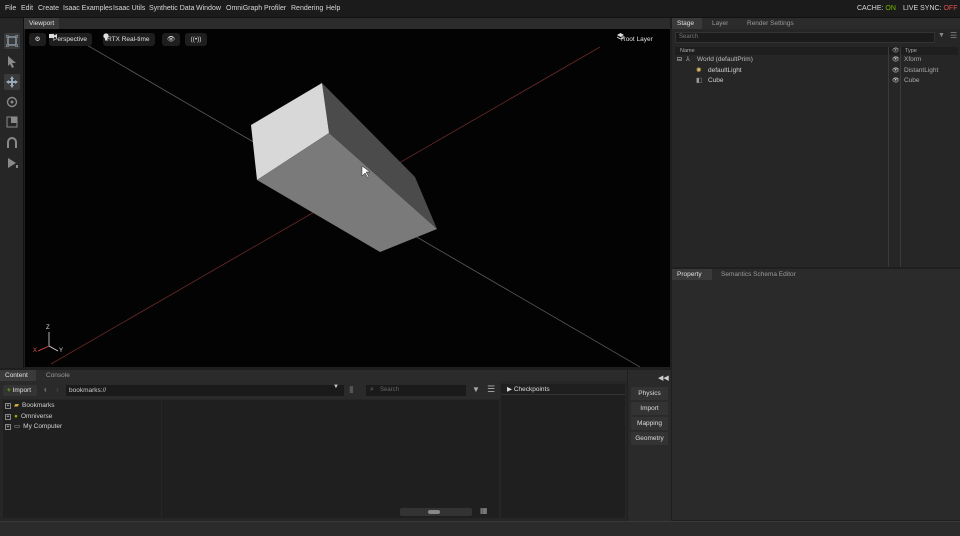 The width and height of the screenshot is (960, 536). What do you see at coordinates (45, 389) in the screenshot?
I see `back-arrow-icon: ‹` at bounding box center [45, 389].